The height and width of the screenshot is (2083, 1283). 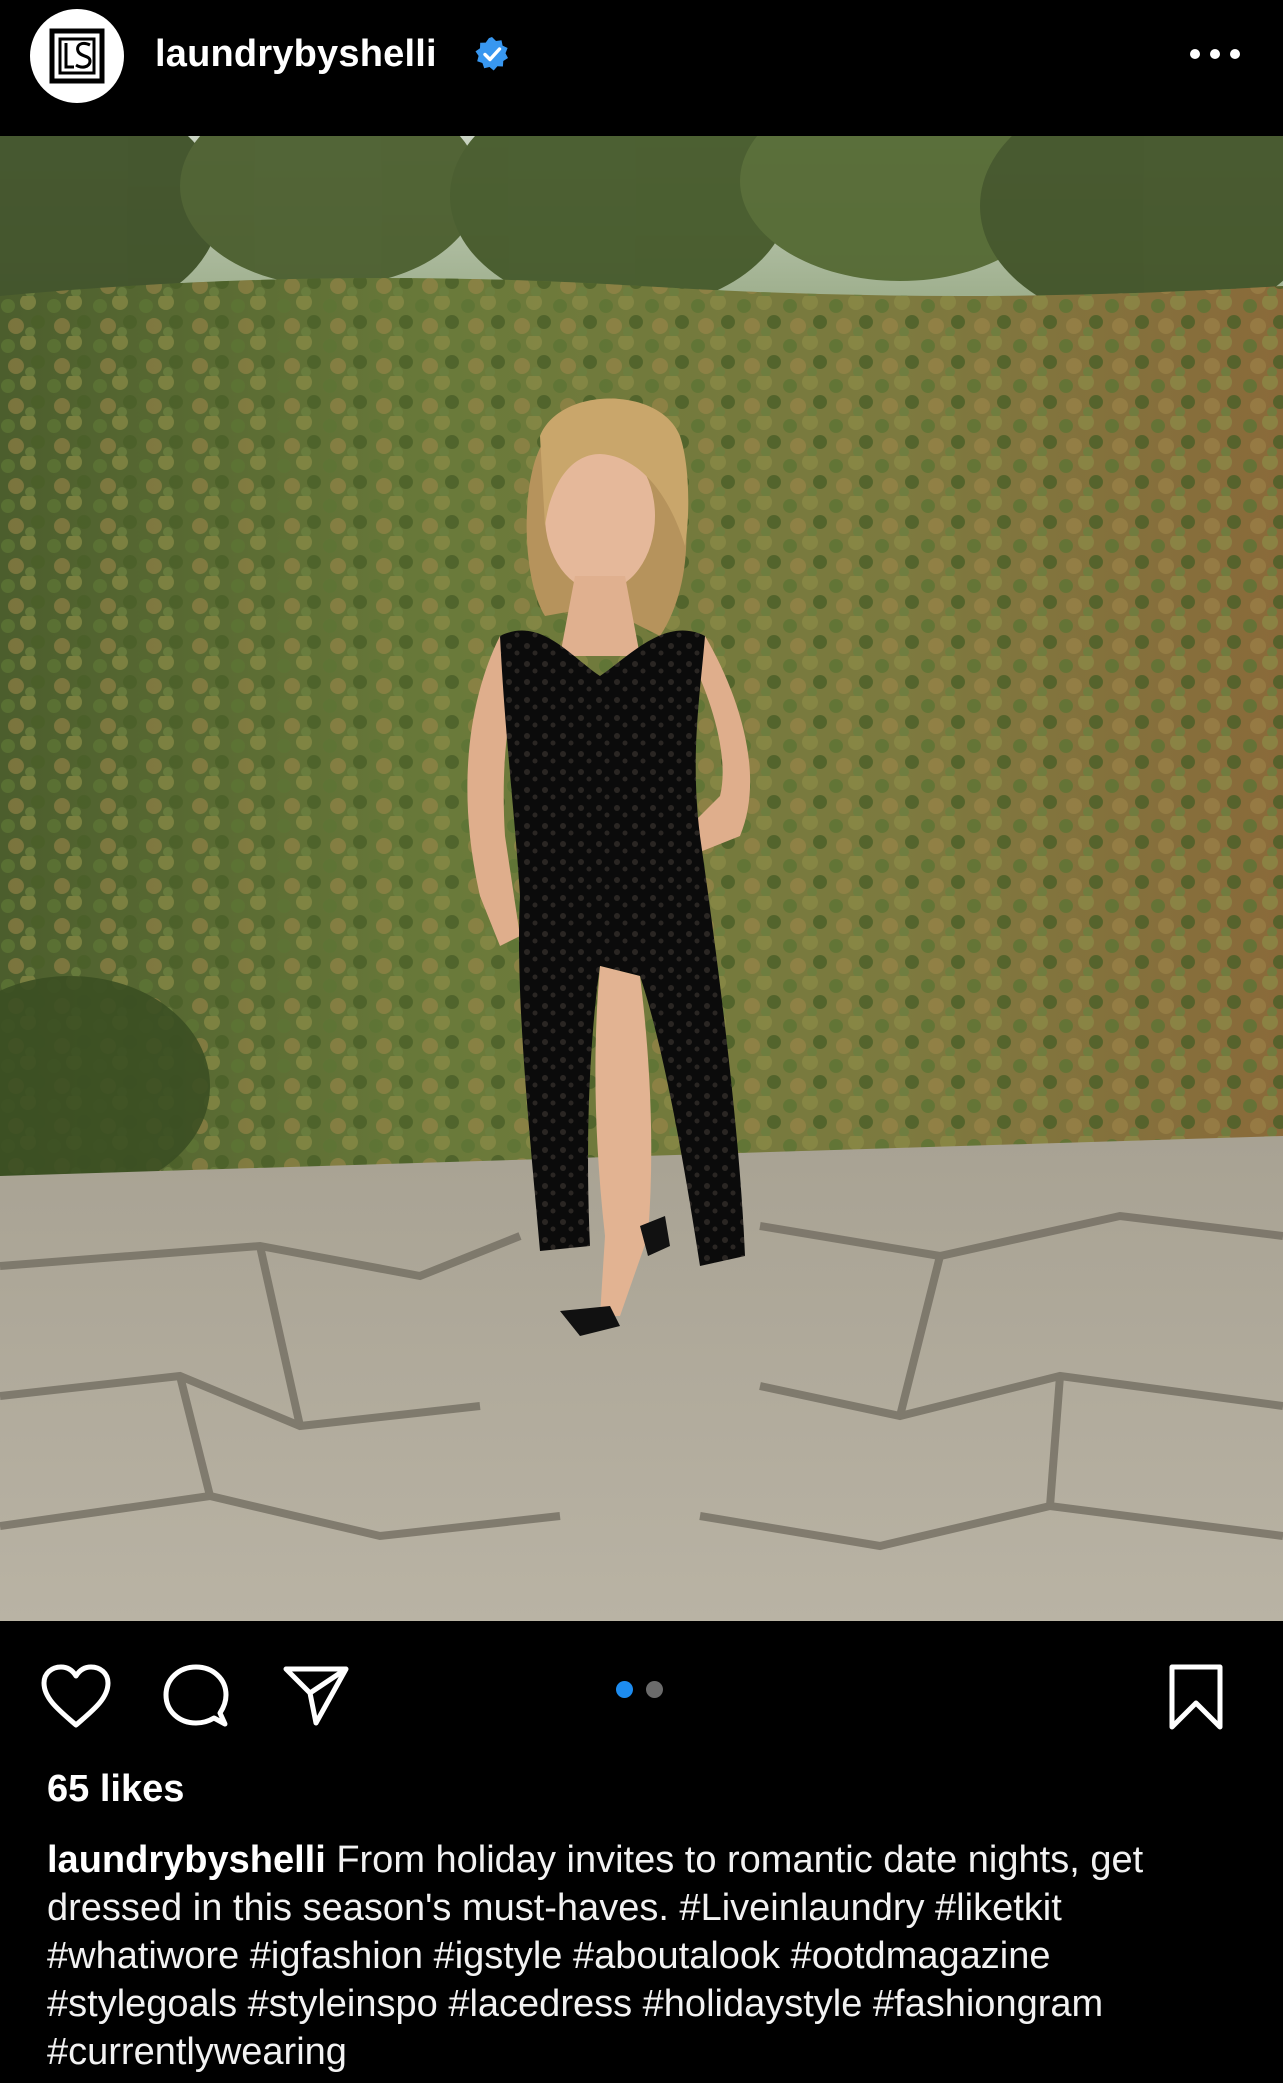 What do you see at coordinates (76, 1696) in the screenshot?
I see `heart-icon` at bounding box center [76, 1696].